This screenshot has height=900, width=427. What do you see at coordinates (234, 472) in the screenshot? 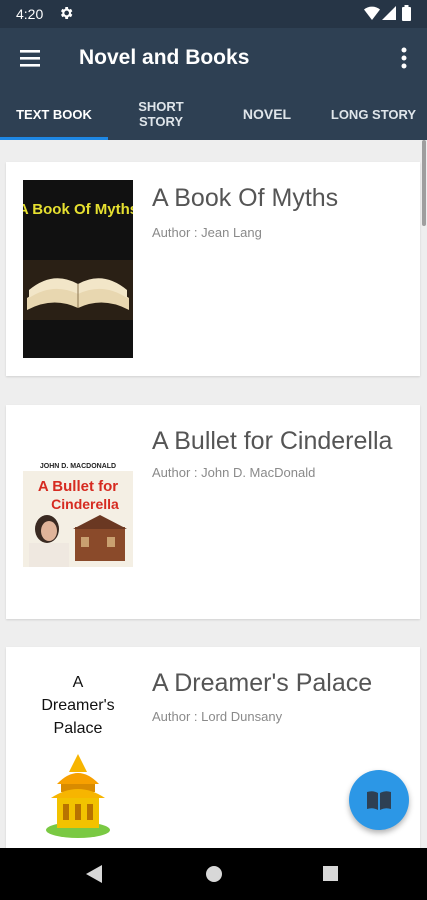
I see `book-author: Author : John D. MacDonald` at bounding box center [234, 472].